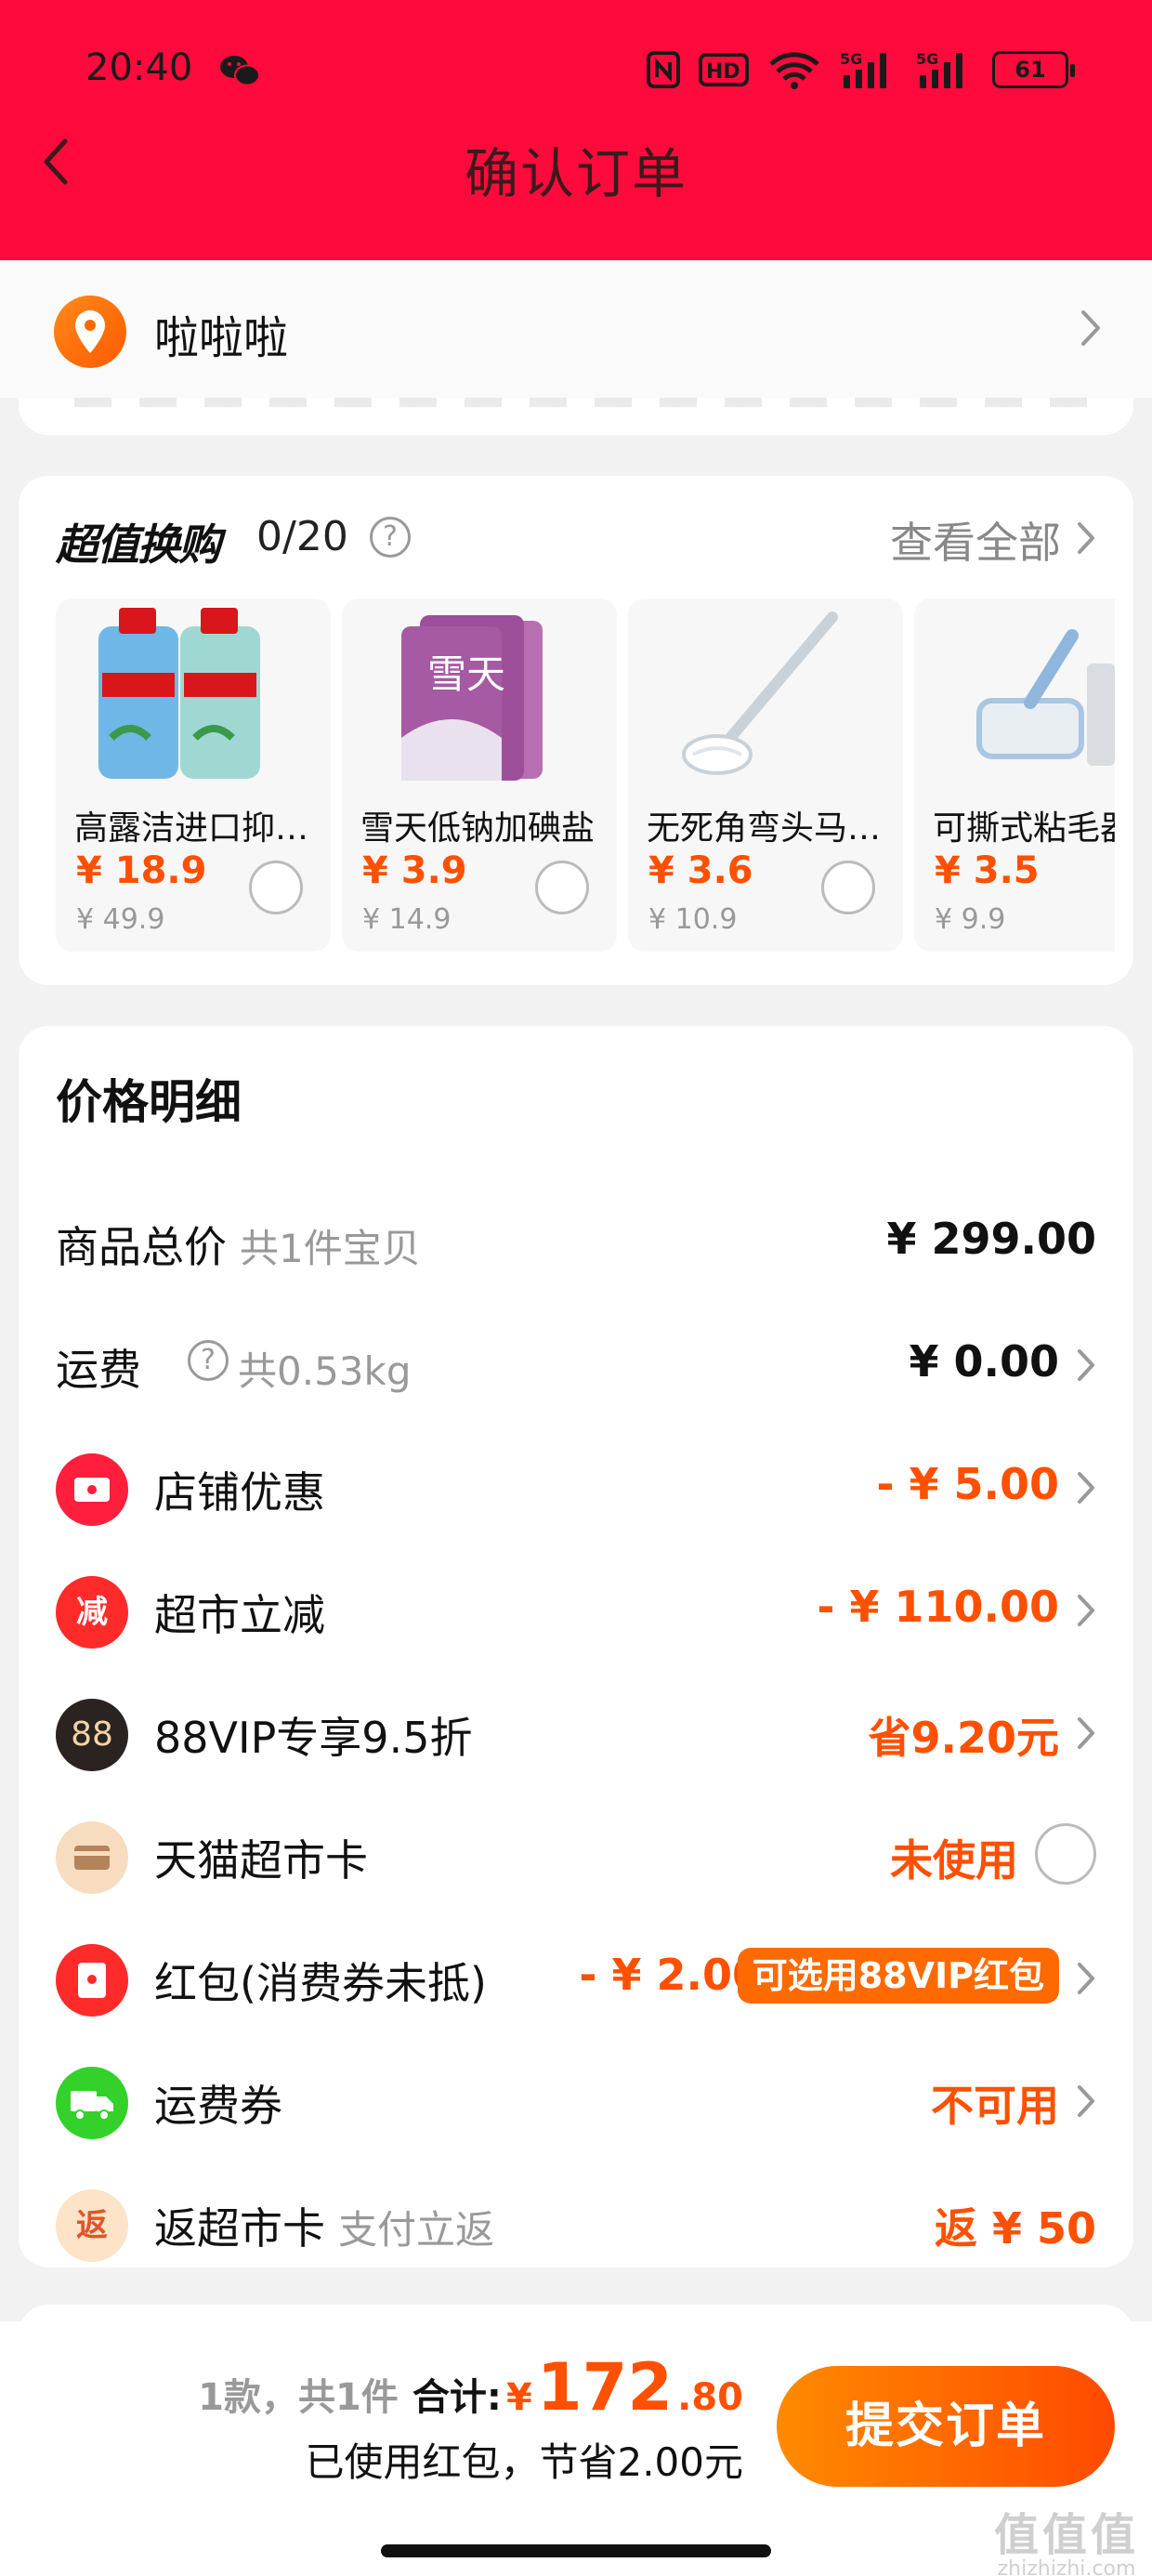 The height and width of the screenshot is (2576, 1152). I want to click on page-title: 确认订单, so click(575, 173).